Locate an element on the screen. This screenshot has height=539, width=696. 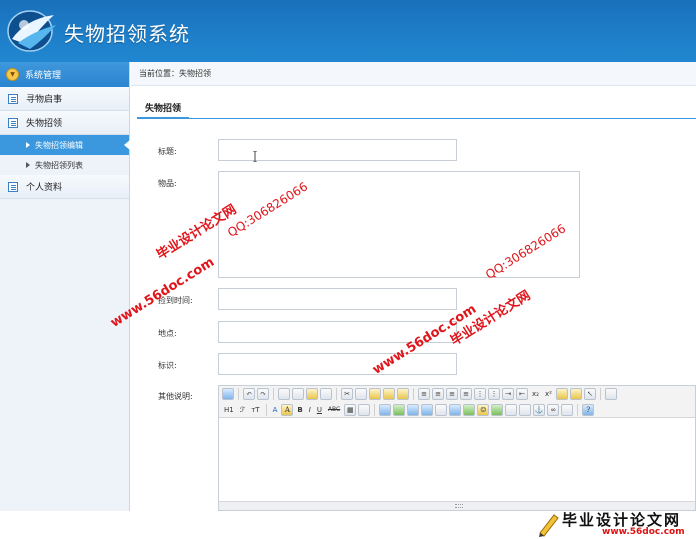
font-family-dropdown: ℱ is located at coordinates (243, 410).